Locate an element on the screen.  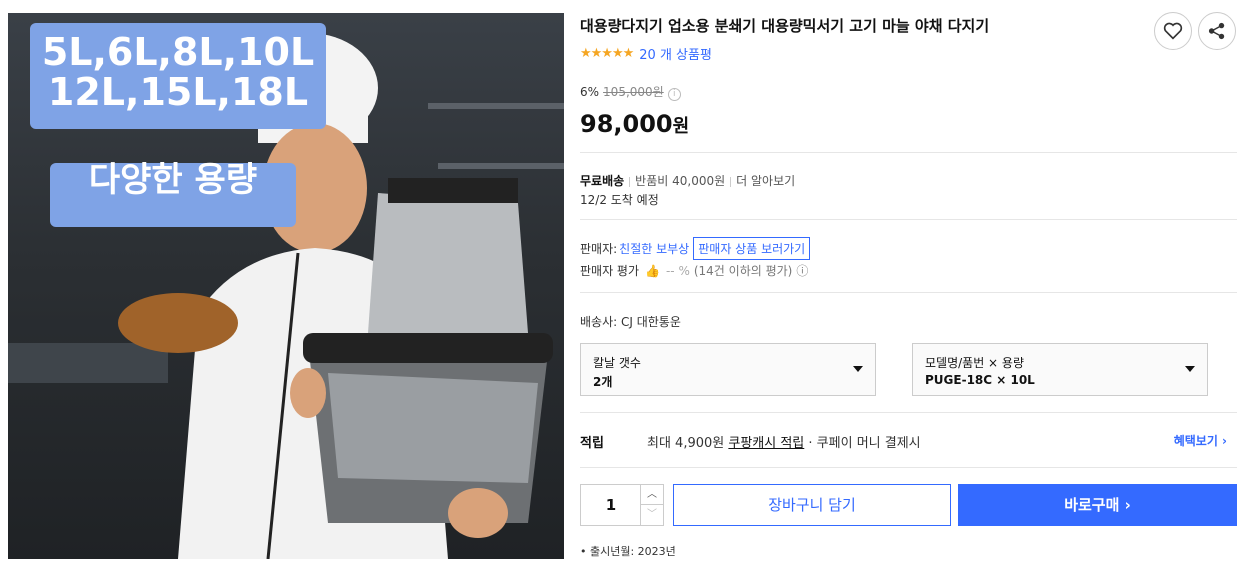
seller-label: 판매자: is located at coordinates (599, 249).